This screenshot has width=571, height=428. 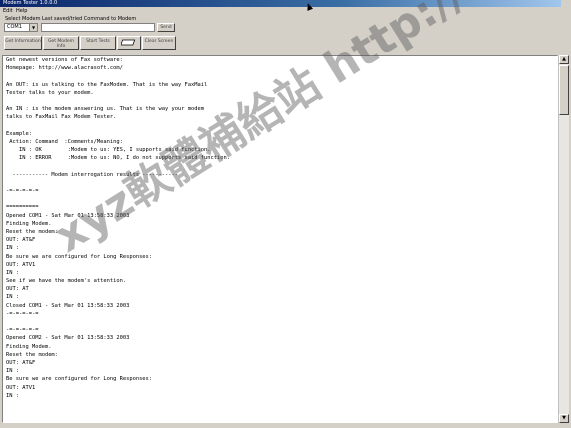 What do you see at coordinates (30, 3) in the screenshot?
I see `window-title: Modem Tester 1.0.0.0` at bounding box center [30, 3].